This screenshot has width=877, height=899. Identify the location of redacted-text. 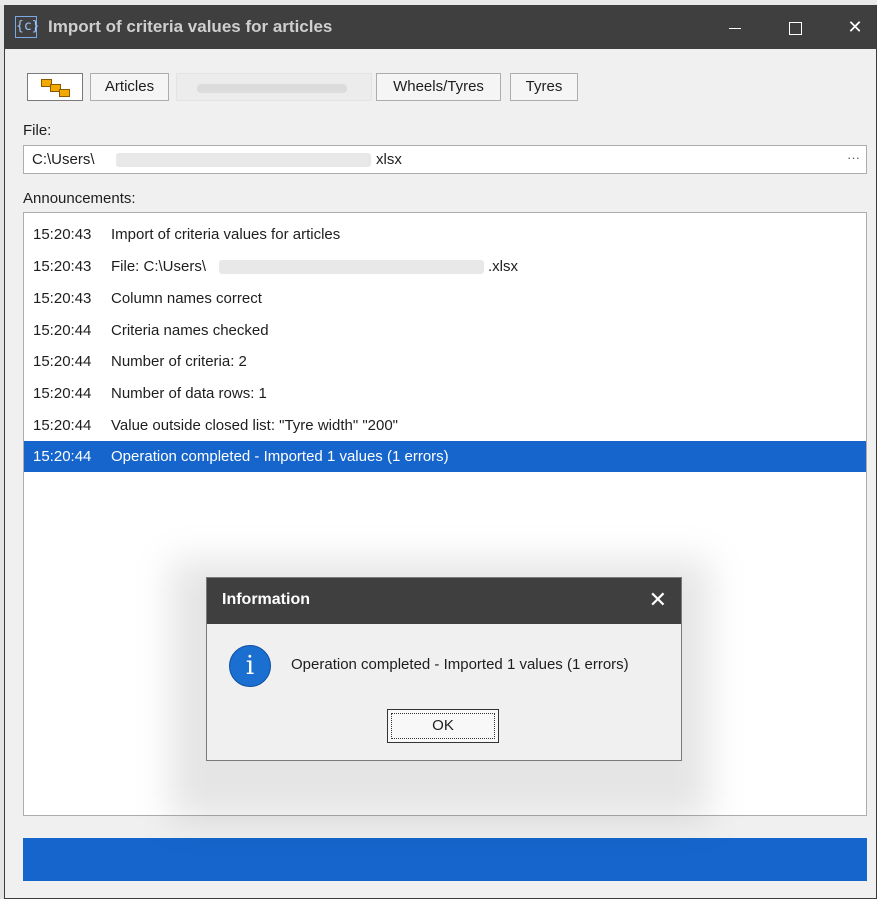
(272, 88).